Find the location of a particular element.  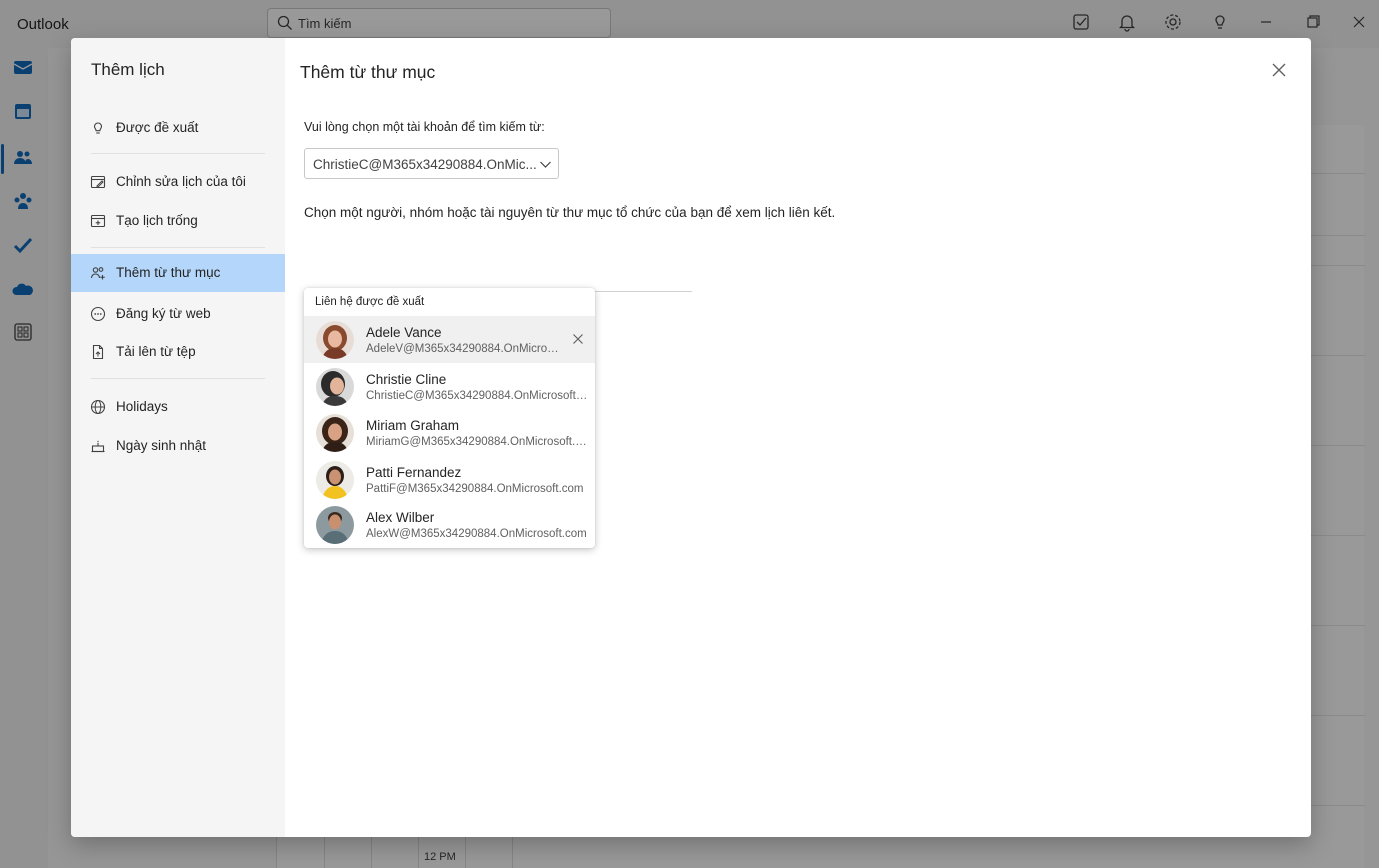

nav-item-holidays: Holidays is located at coordinates (178, 407).